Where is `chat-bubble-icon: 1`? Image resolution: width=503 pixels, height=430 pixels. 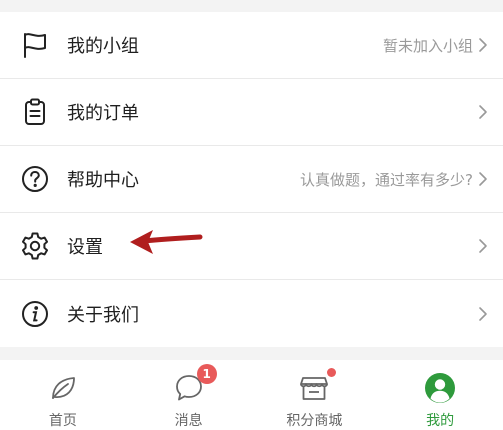 chat-bubble-icon: 1 is located at coordinates (195, 384).